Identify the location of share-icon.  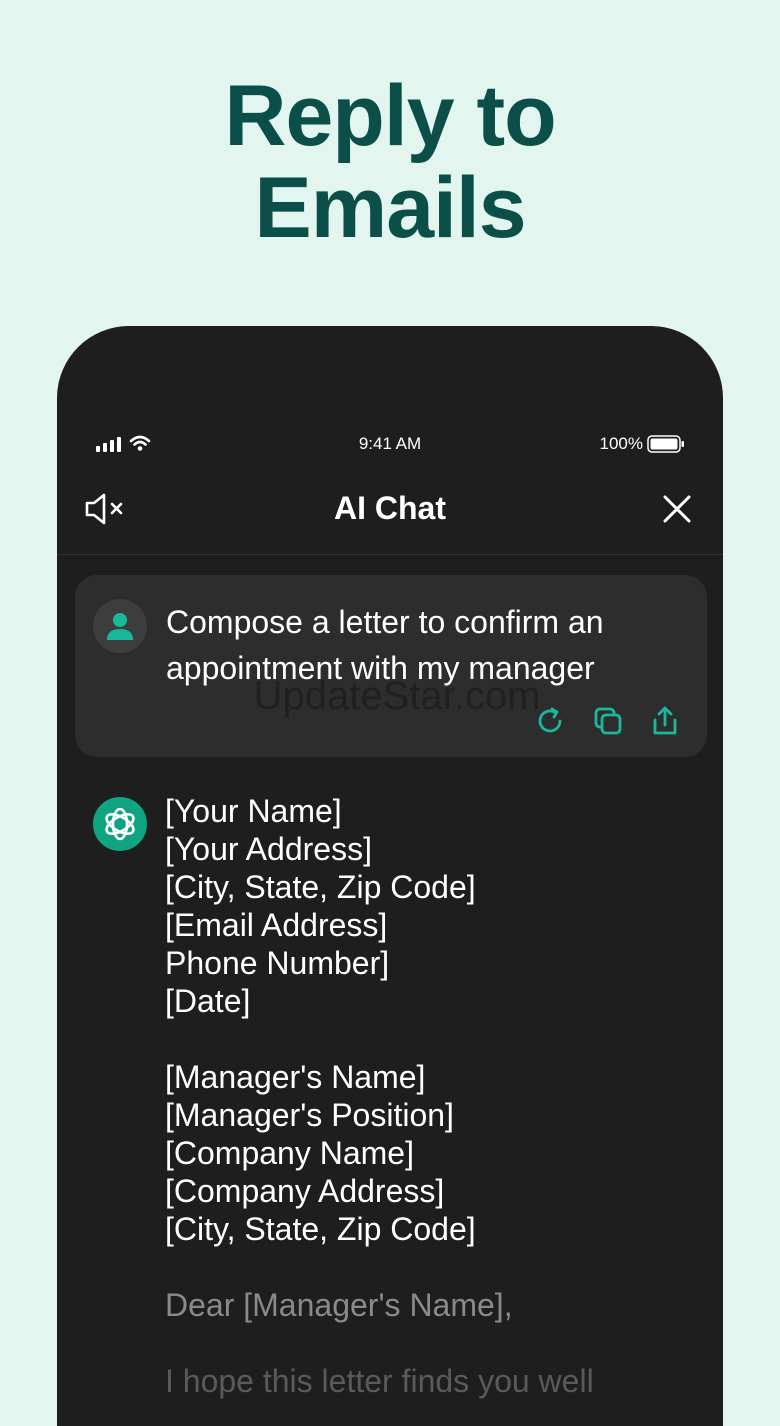
(665, 721).